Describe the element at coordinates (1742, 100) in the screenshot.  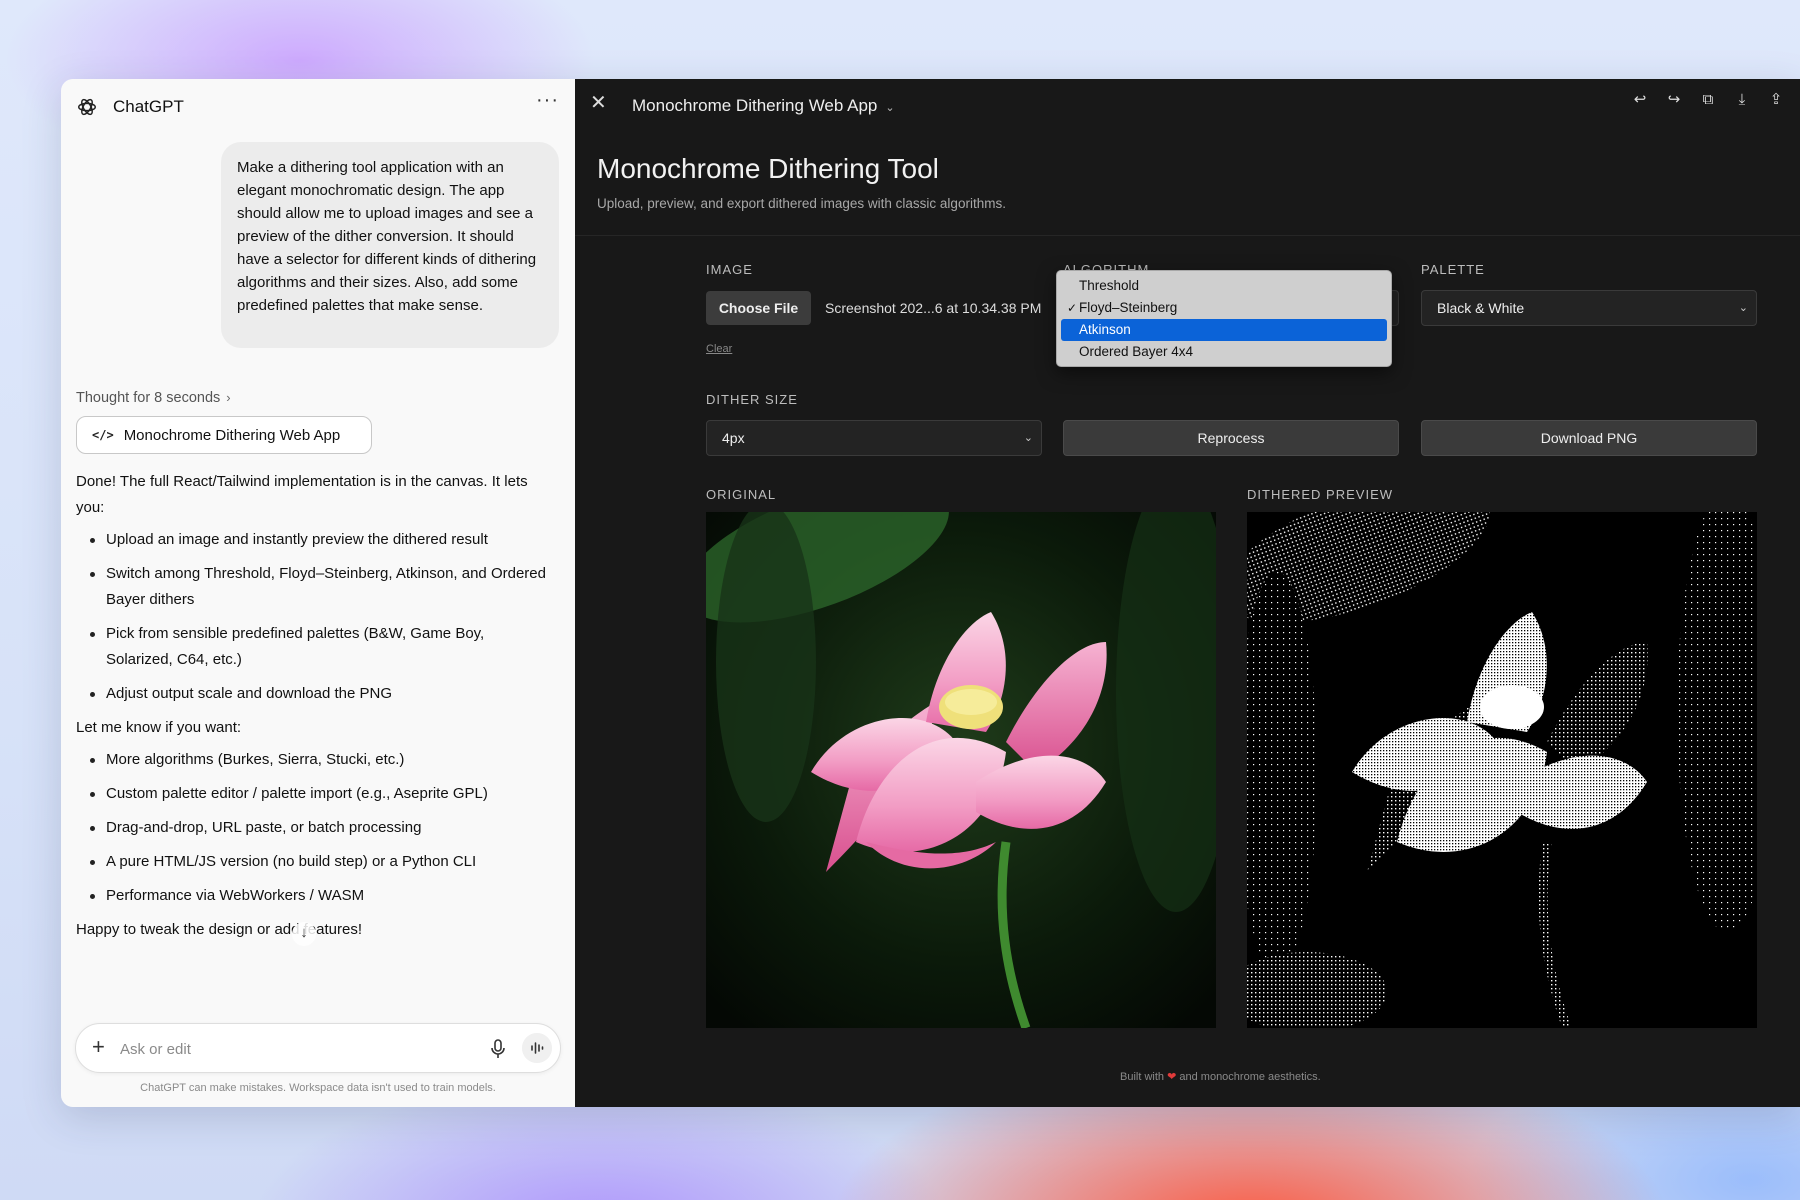
I see `download-icon: ⤓` at that location.